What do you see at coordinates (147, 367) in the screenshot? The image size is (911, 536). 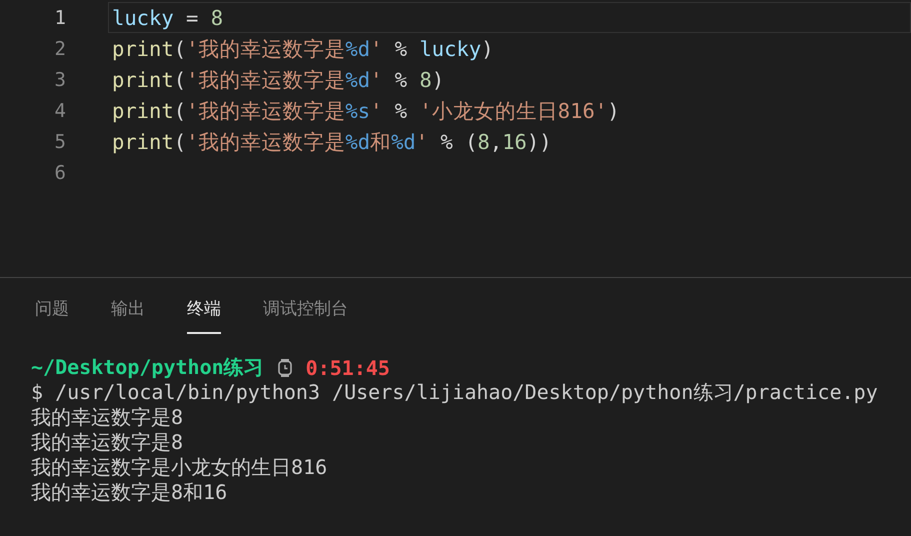 I see `prompt-path: ~/Desktop/python练习` at bounding box center [147, 367].